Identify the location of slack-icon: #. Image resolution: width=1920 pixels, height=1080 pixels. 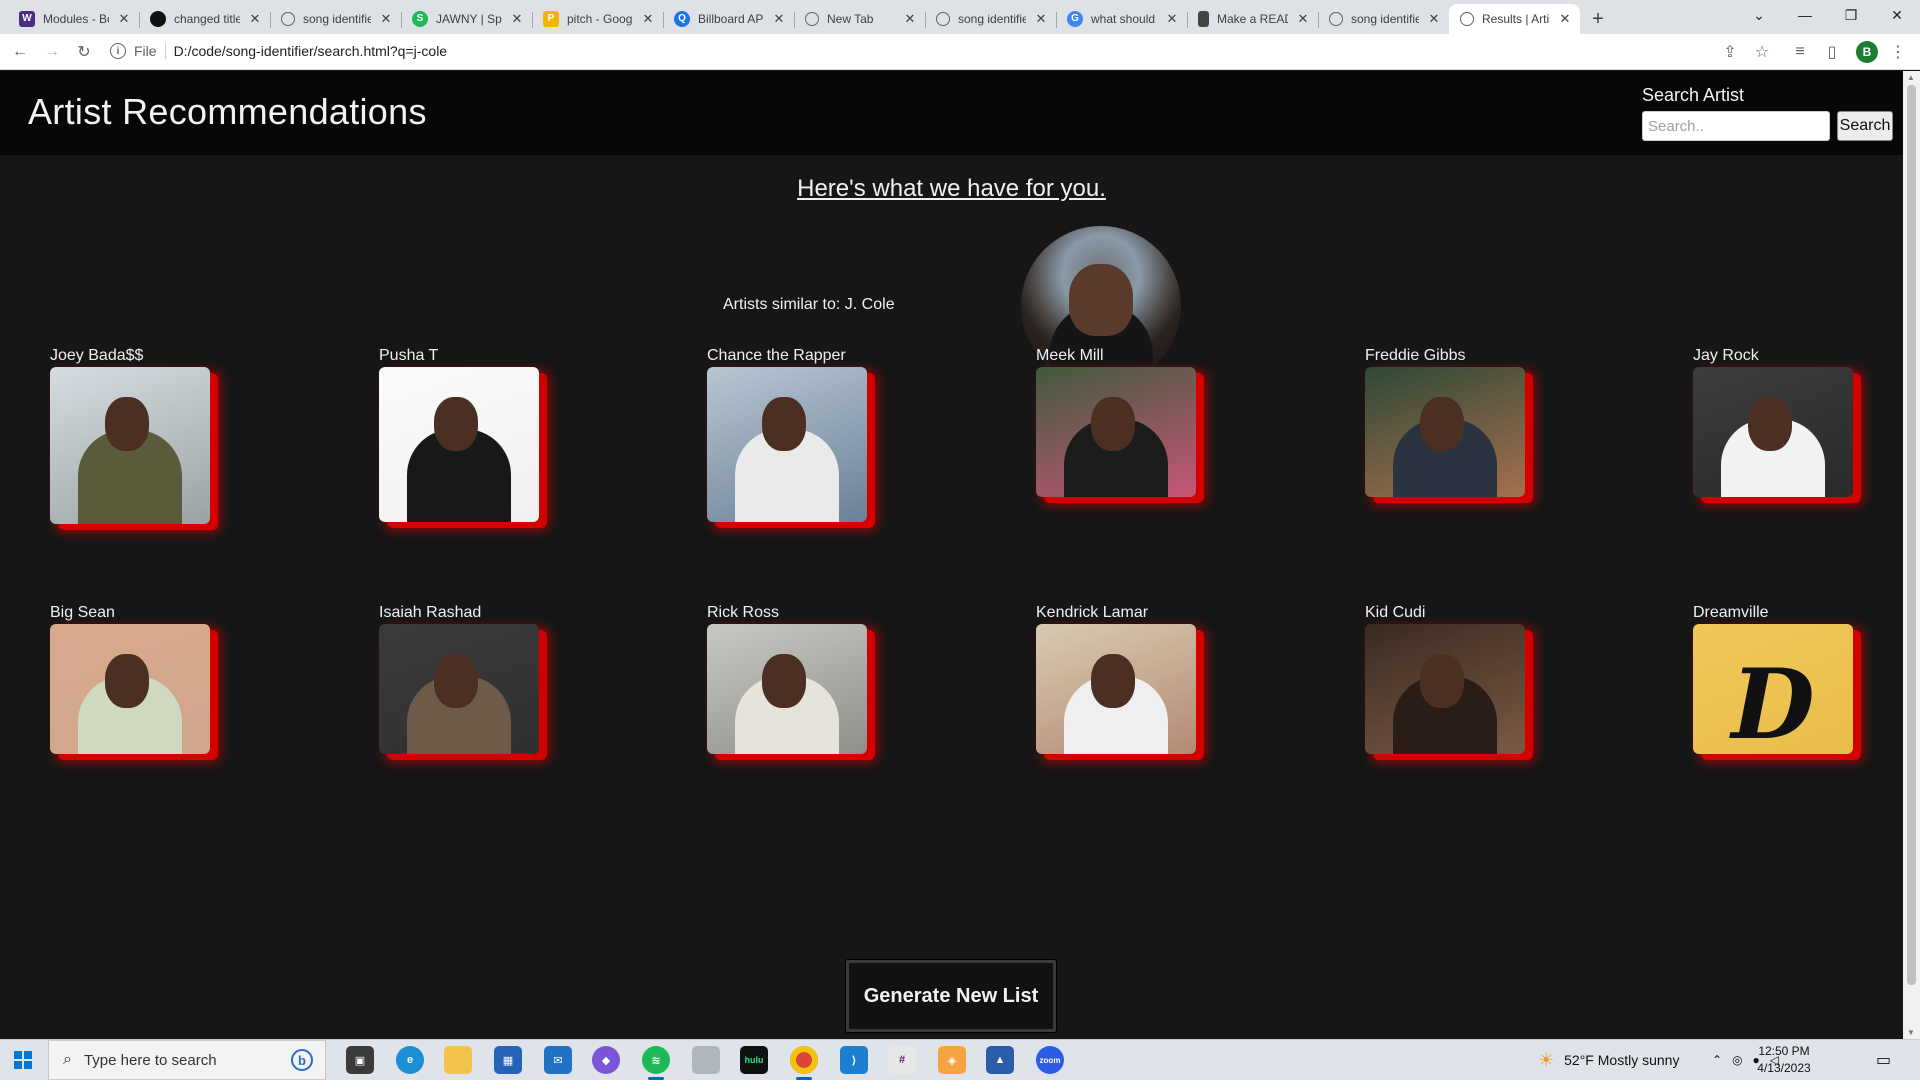
(902, 1060).